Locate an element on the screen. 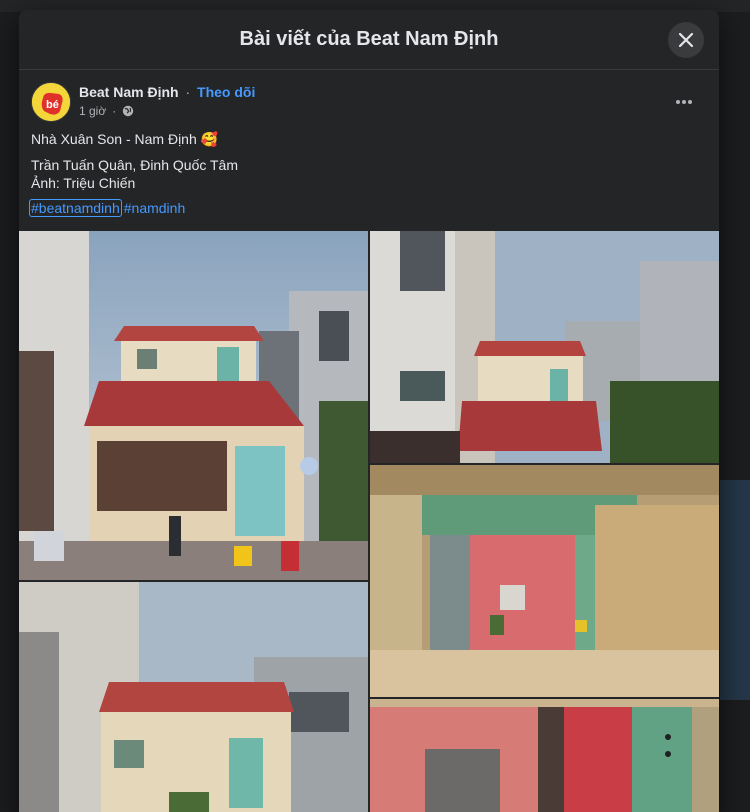 This screenshot has height=812, width=750. hashtag-list: #beatnamdinh #namdinh is located at coordinates (107, 208).